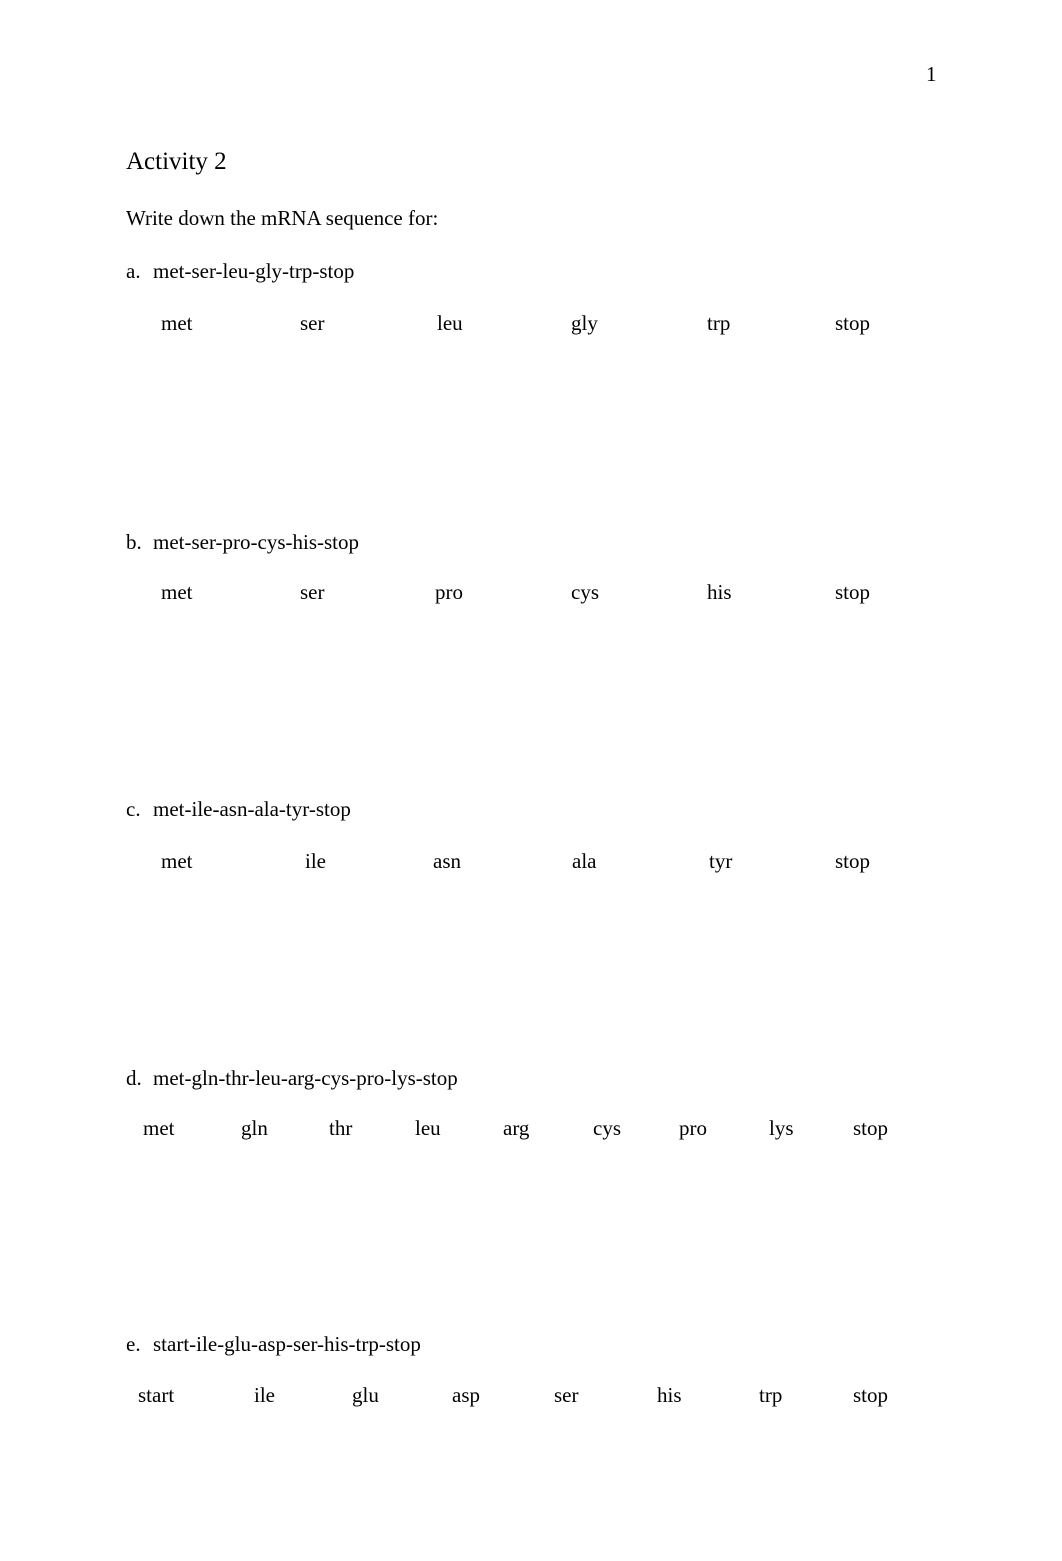  I want to click on page-number: 1, so click(931, 74).